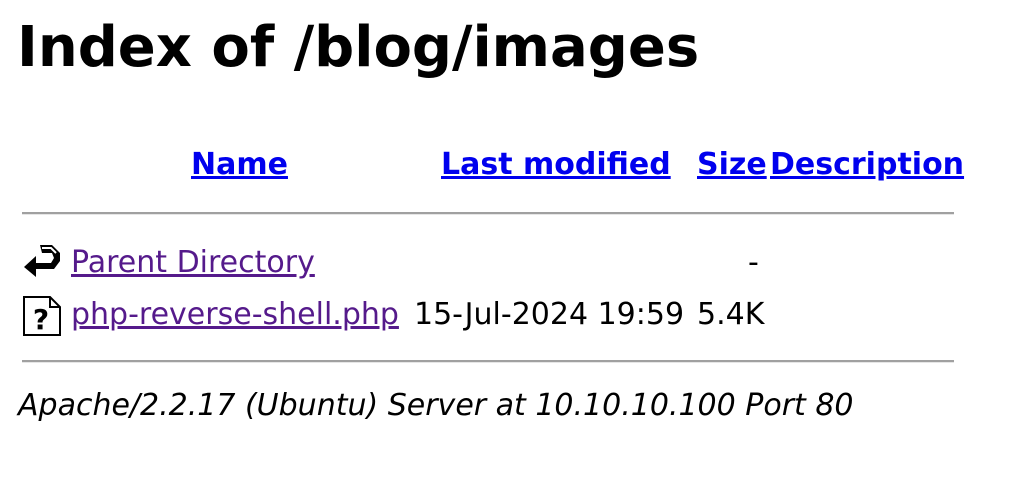  I want to click on sort-by-last-modified-link: Last modified, so click(556, 165).